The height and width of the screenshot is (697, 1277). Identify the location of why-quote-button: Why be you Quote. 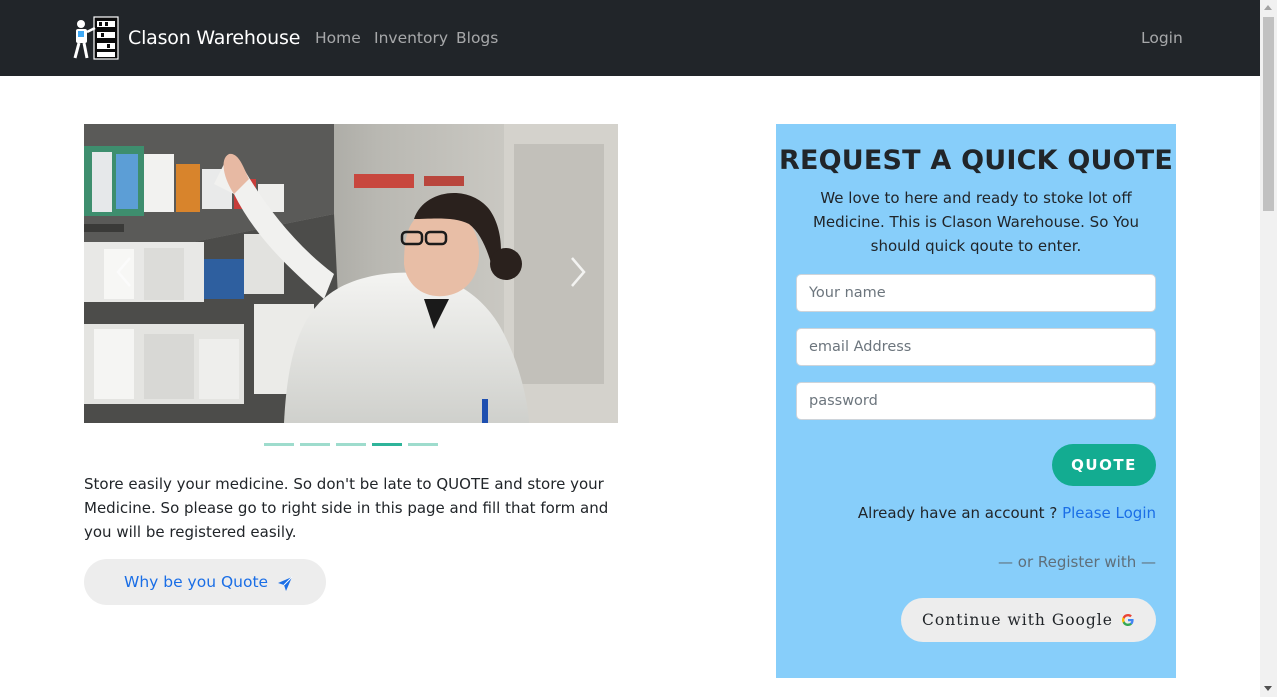
(205, 582).